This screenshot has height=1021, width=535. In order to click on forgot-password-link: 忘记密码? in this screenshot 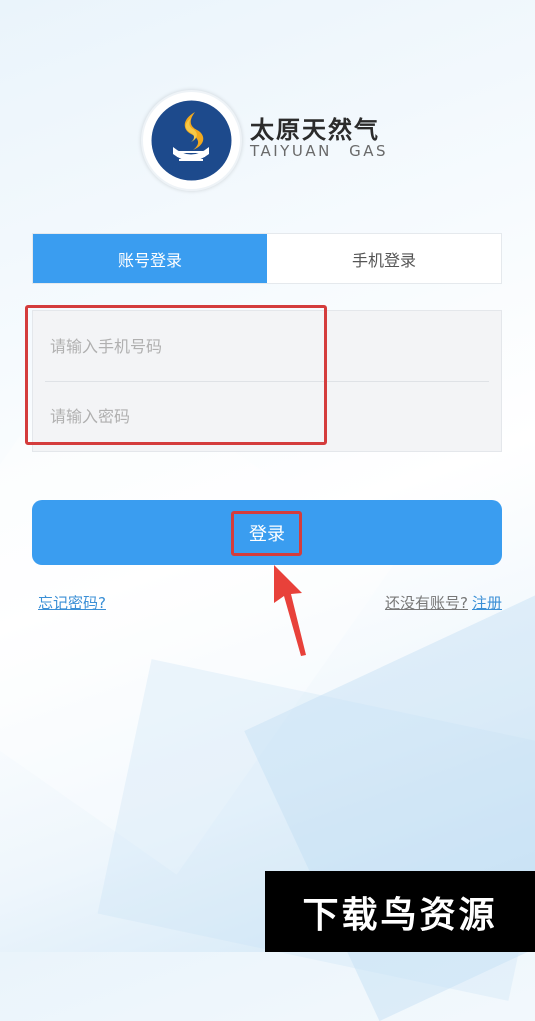, I will do `click(72, 602)`.